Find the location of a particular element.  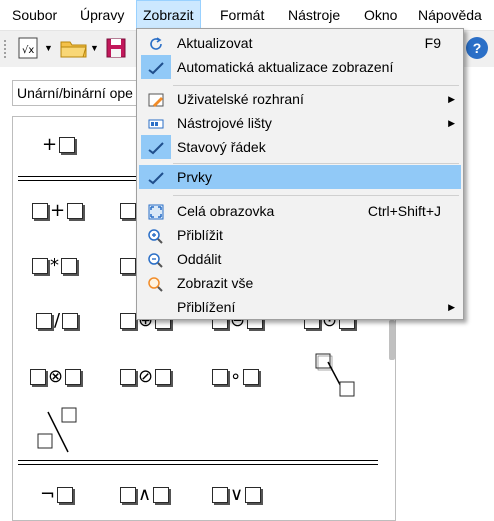

menu-item-label: Aktualizovat is located at coordinates (215, 43).